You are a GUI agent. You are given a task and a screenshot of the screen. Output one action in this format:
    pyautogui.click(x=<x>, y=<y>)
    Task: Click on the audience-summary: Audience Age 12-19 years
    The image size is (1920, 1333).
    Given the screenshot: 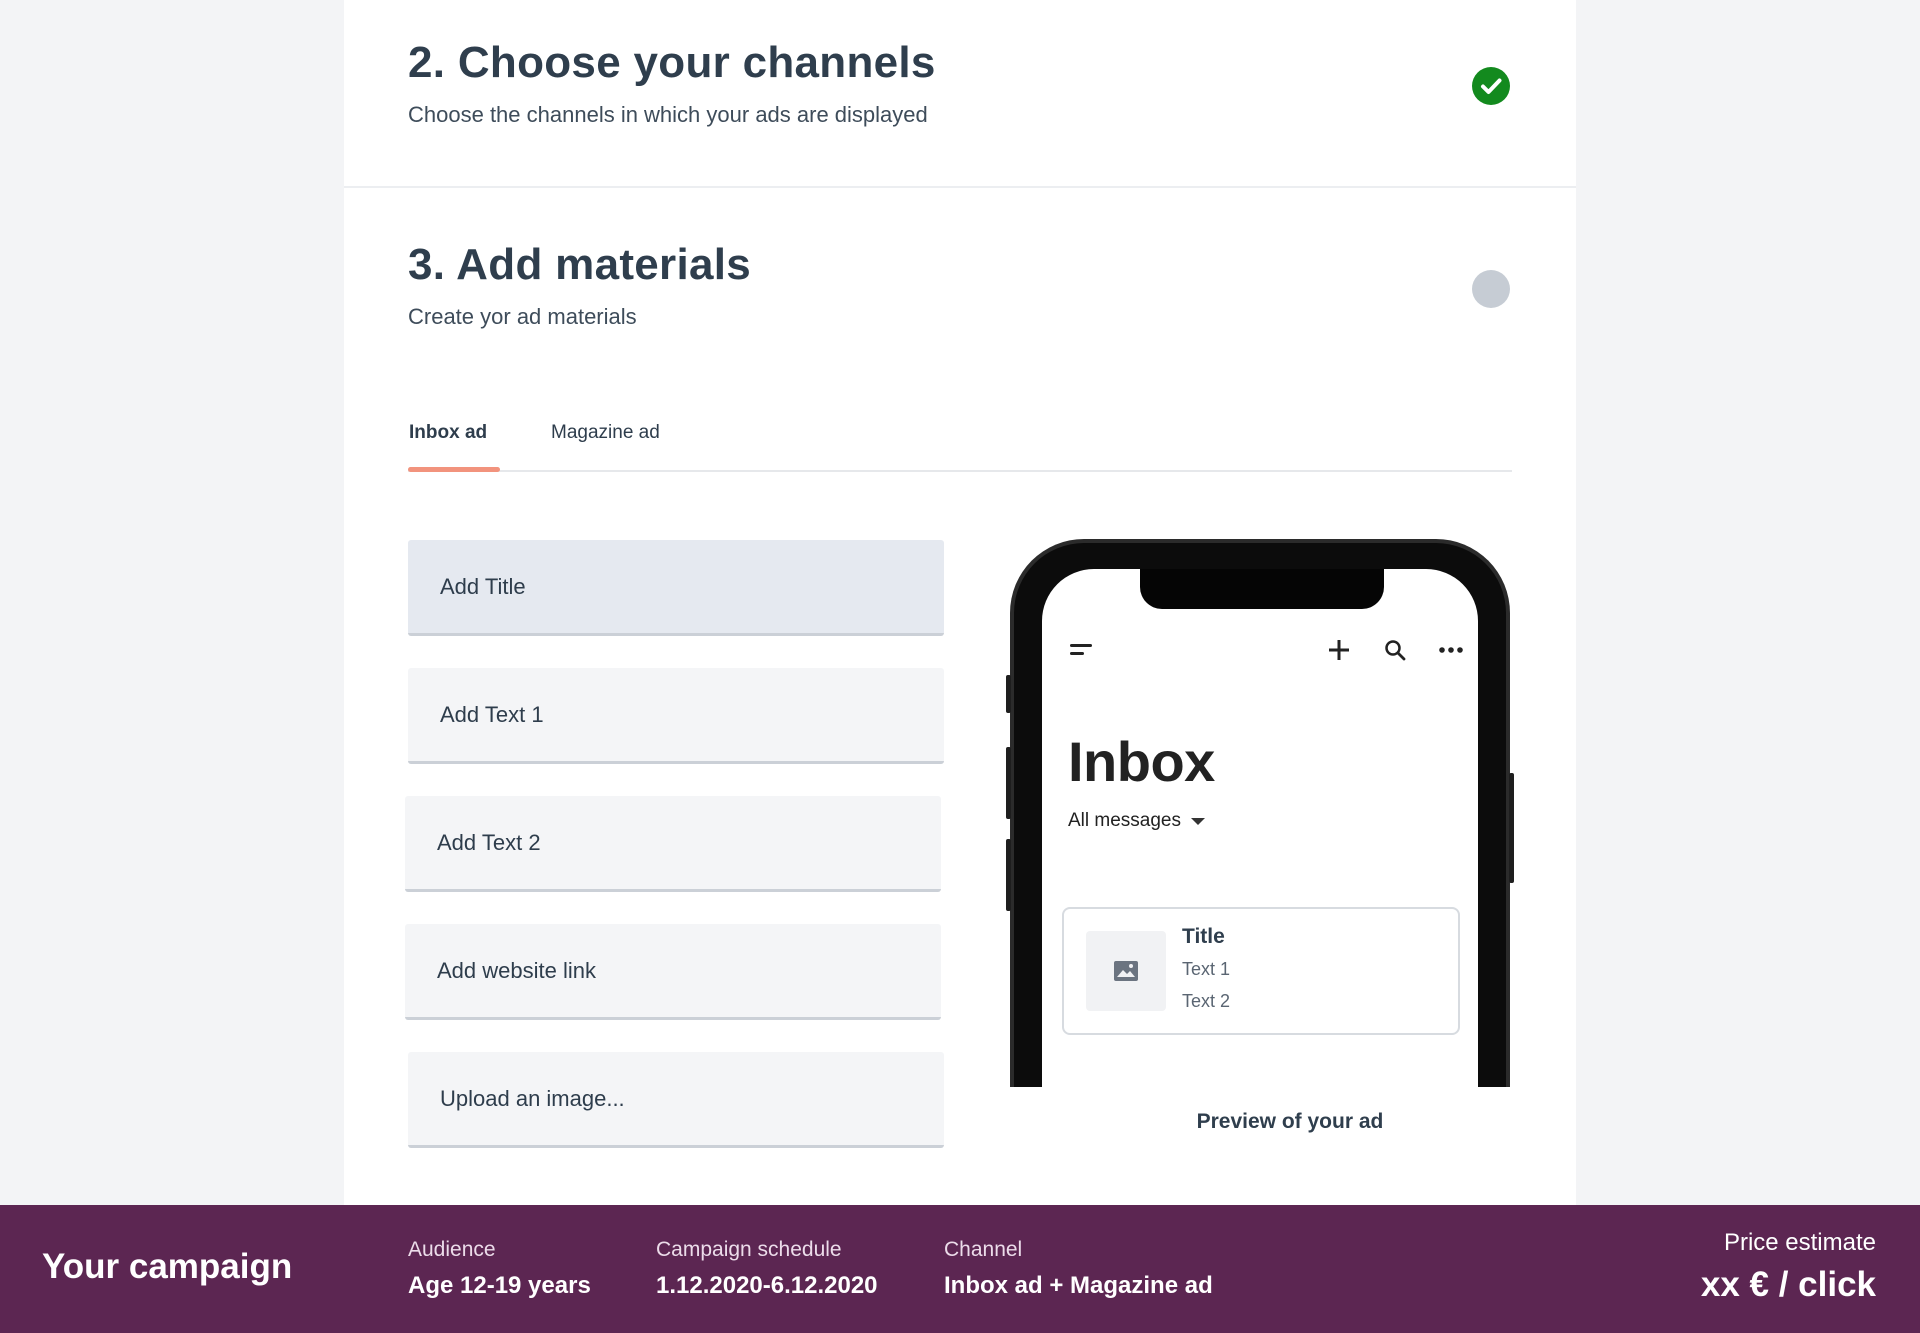 What is the action you would take?
    pyautogui.click(x=499, y=1269)
    